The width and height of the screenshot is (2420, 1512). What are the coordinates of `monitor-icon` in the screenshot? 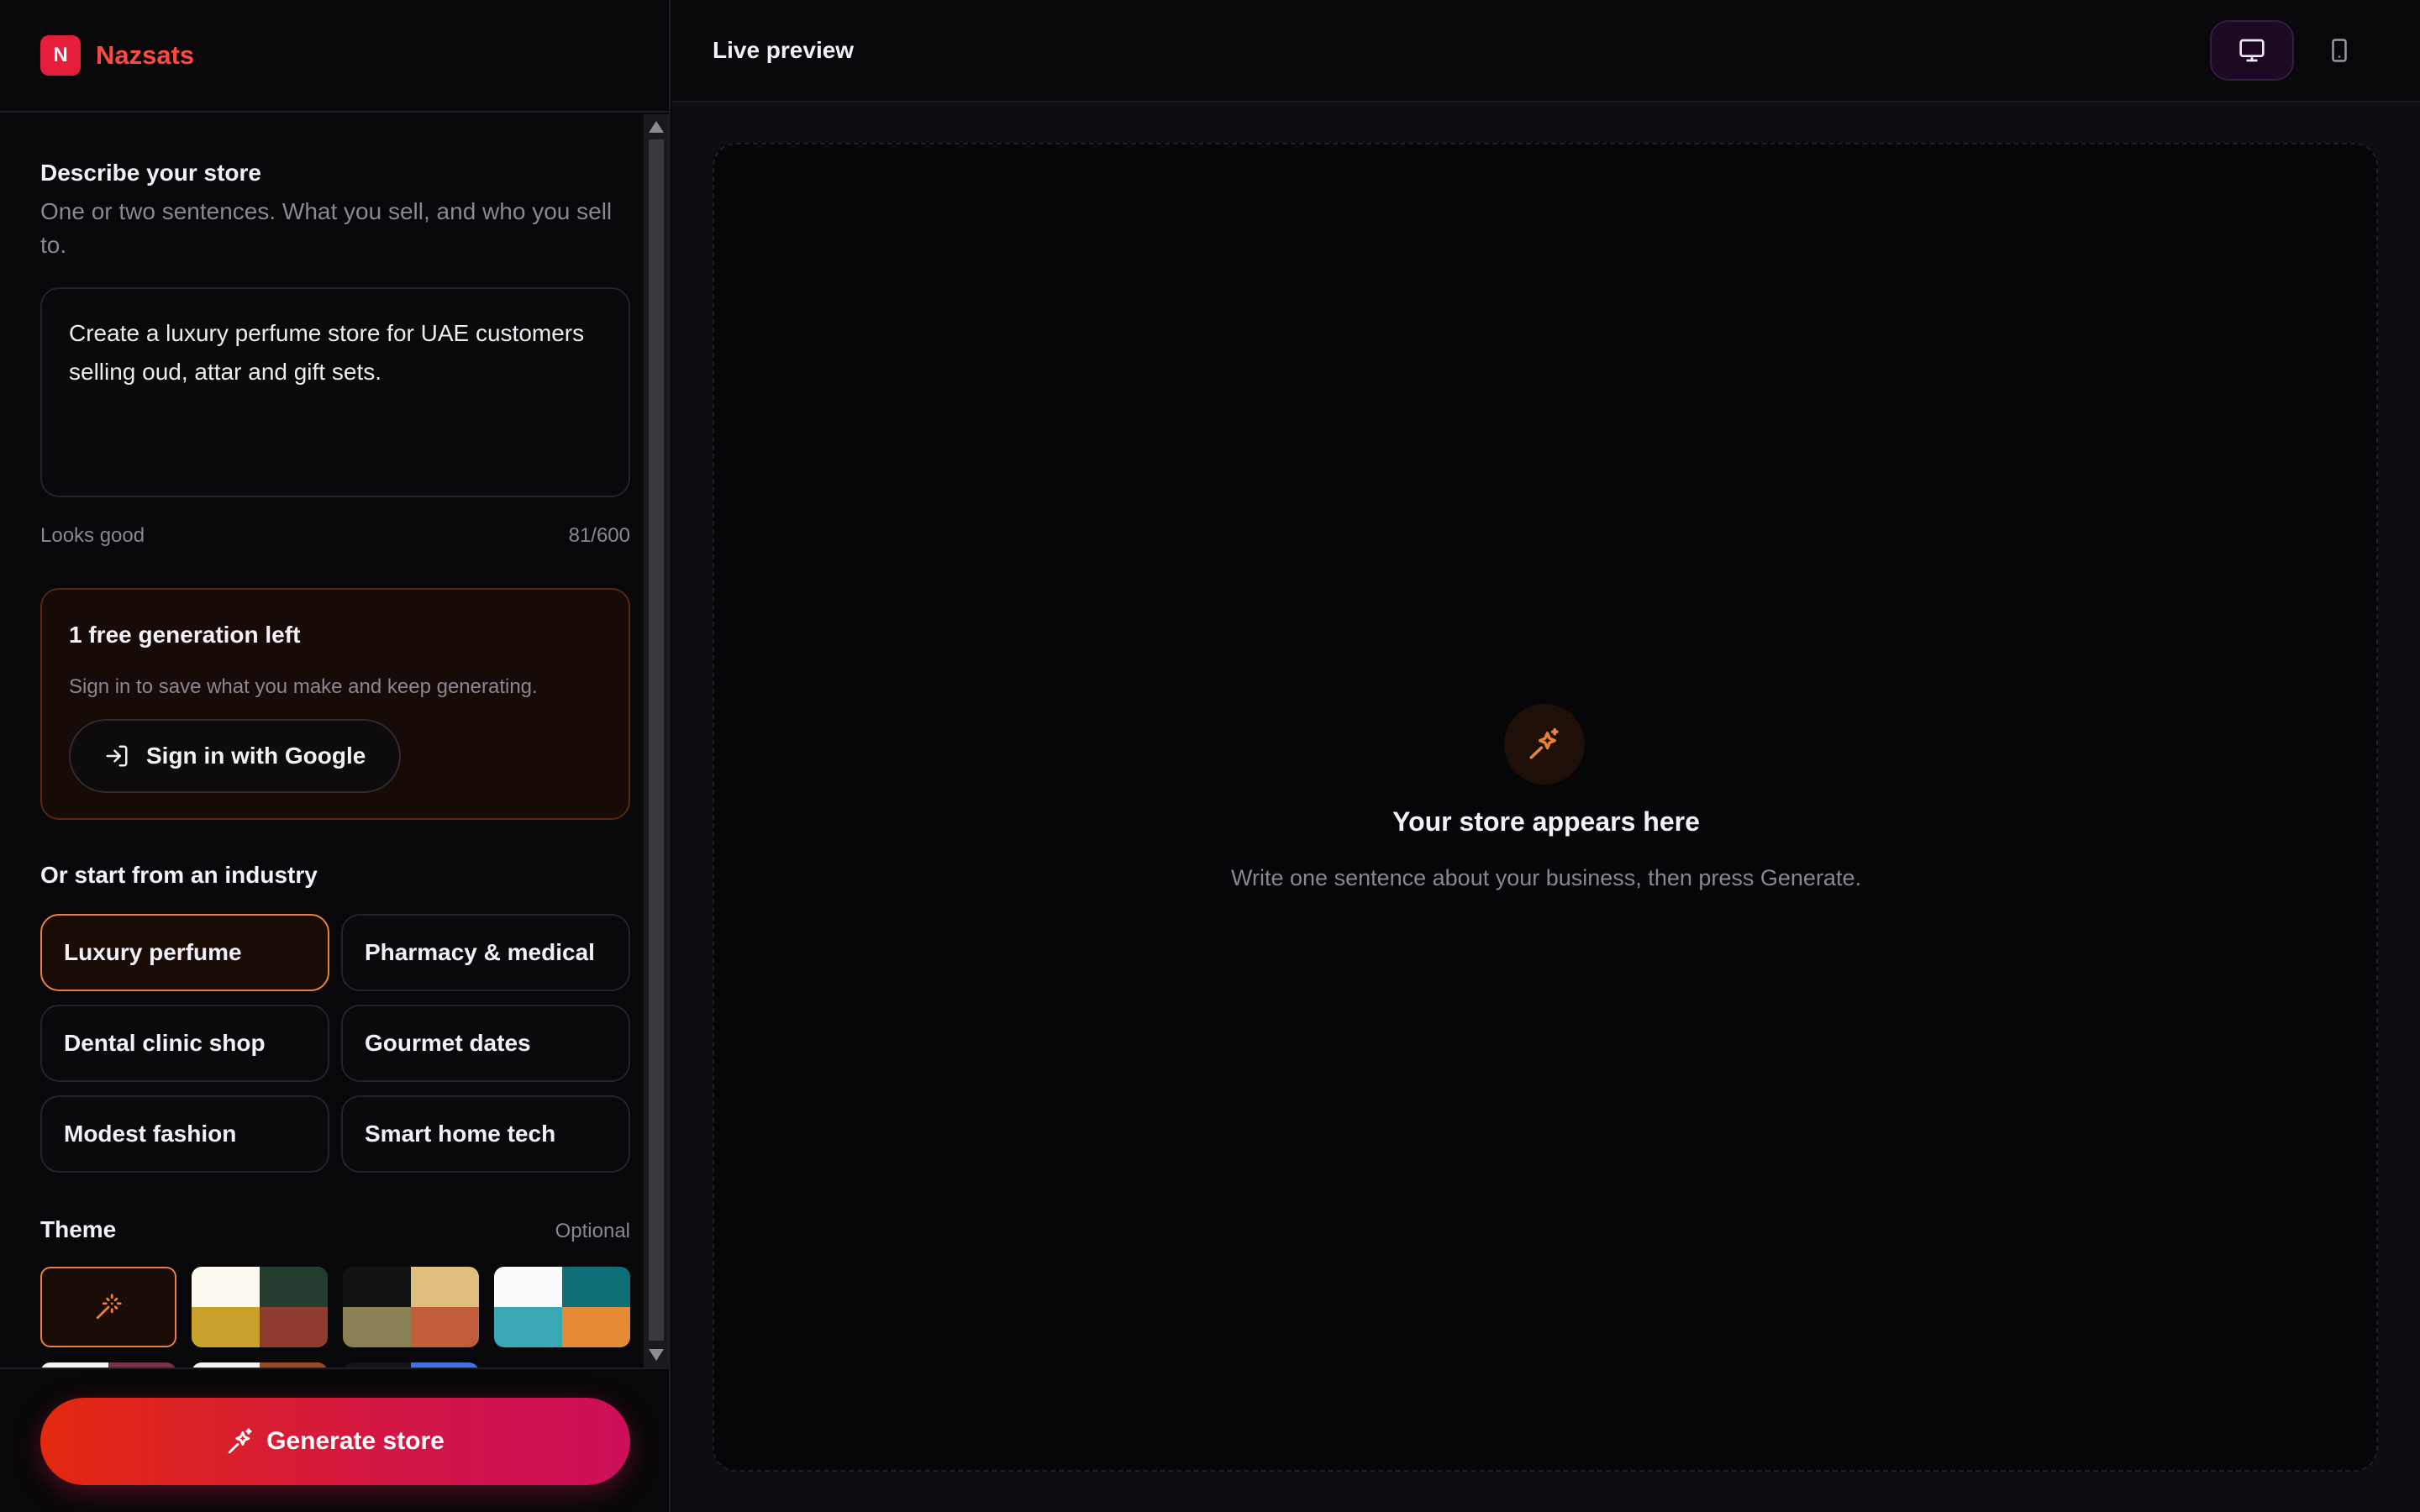 It's located at (2252, 50).